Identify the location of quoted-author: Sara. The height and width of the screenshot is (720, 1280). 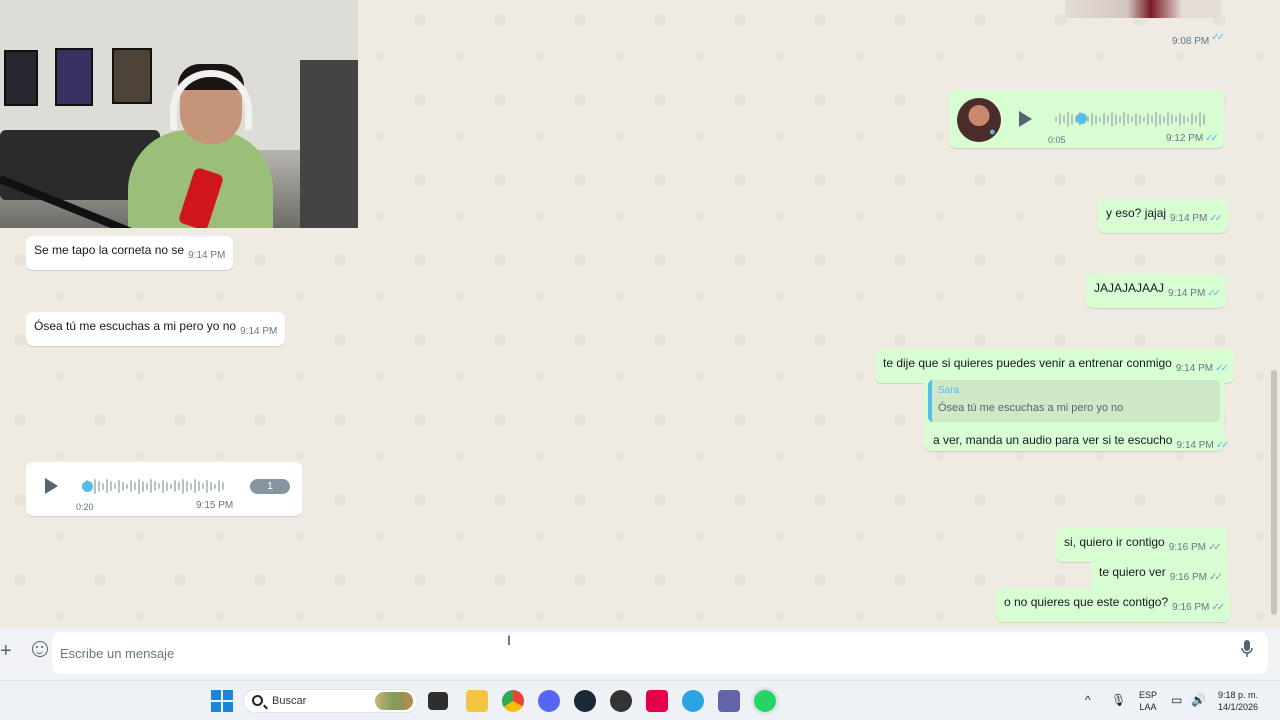
(949, 390).